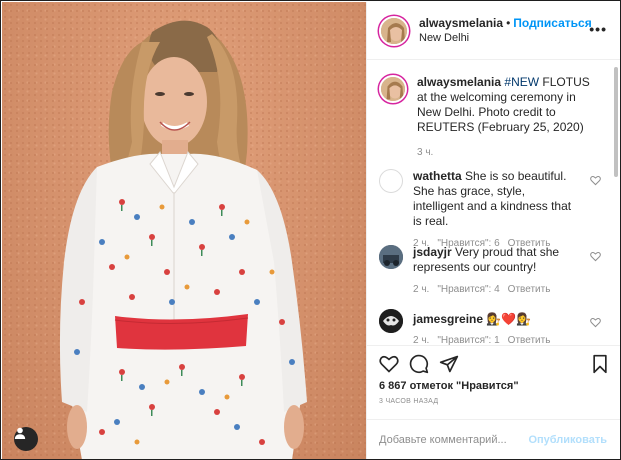  I want to click on share-icon, so click(449, 364).